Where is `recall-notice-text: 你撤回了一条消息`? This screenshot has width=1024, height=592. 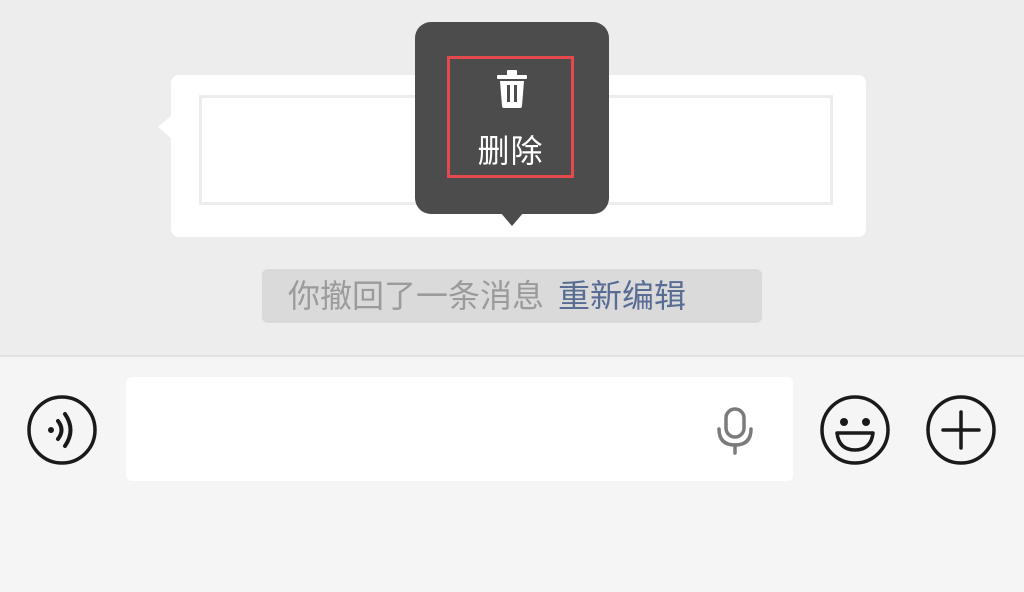 recall-notice-text: 你撤回了一条消息 is located at coordinates (416, 296).